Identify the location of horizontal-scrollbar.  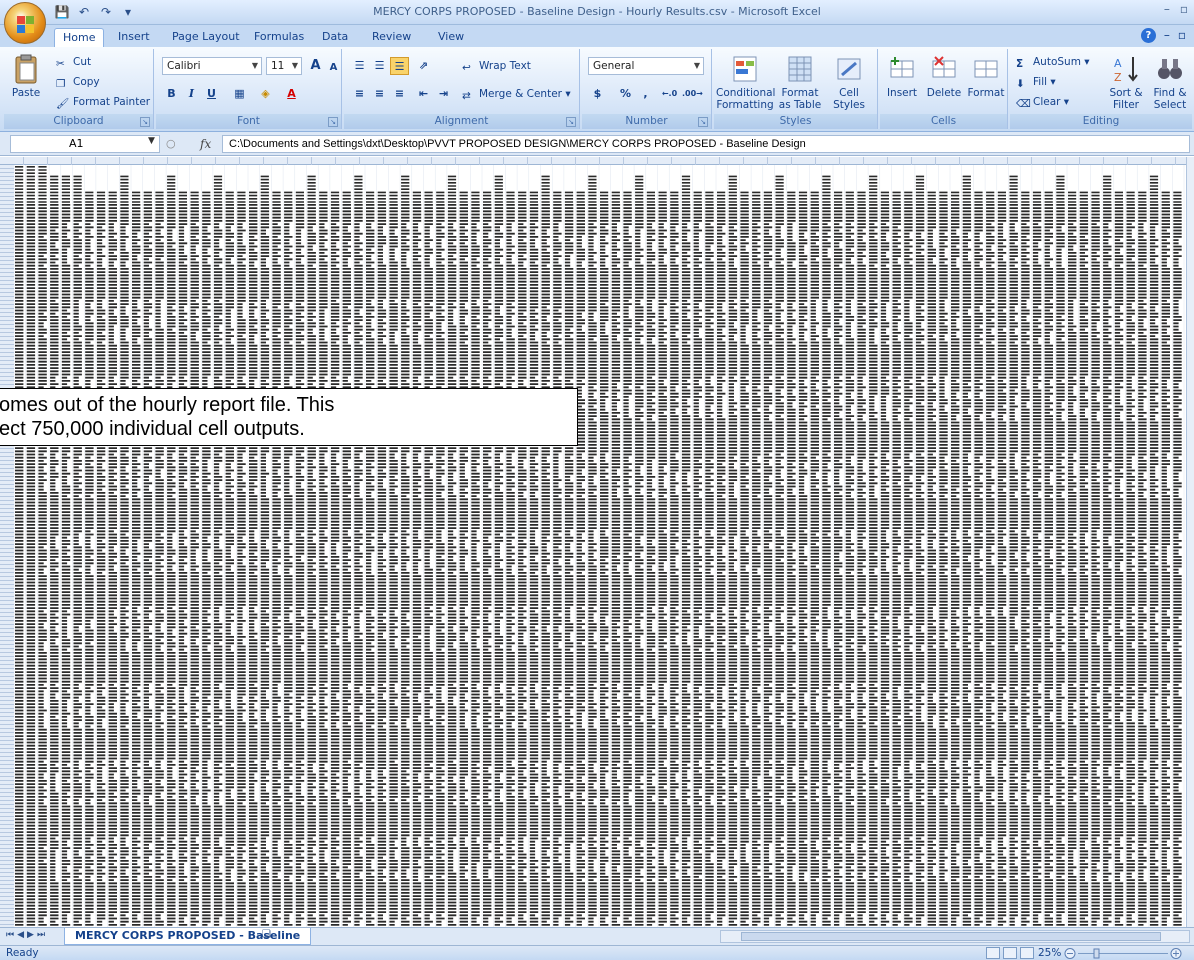
(955, 936).